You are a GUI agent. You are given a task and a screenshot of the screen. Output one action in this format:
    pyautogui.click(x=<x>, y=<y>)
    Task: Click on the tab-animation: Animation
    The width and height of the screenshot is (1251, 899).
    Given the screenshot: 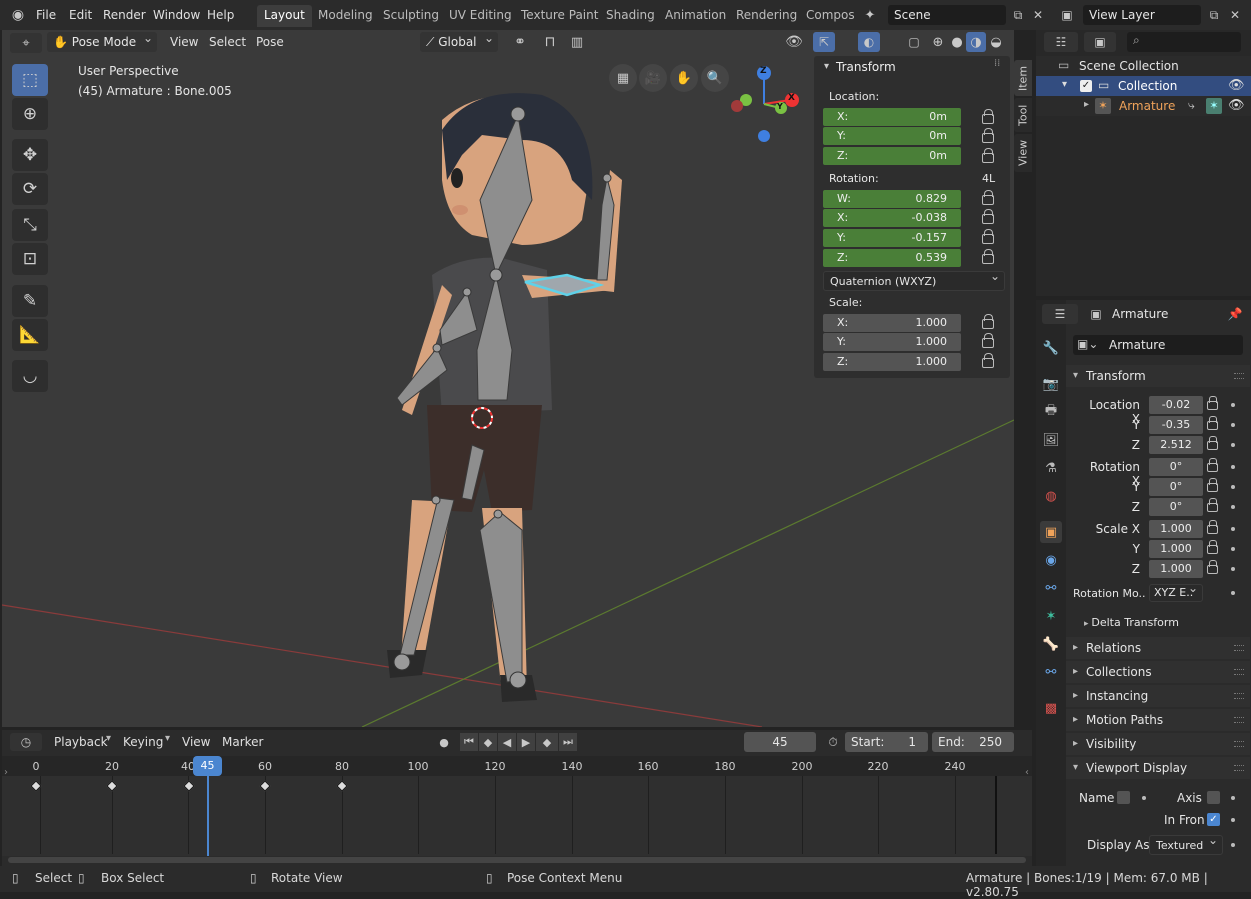 What is the action you would take?
    pyautogui.click(x=695, y=15)
    